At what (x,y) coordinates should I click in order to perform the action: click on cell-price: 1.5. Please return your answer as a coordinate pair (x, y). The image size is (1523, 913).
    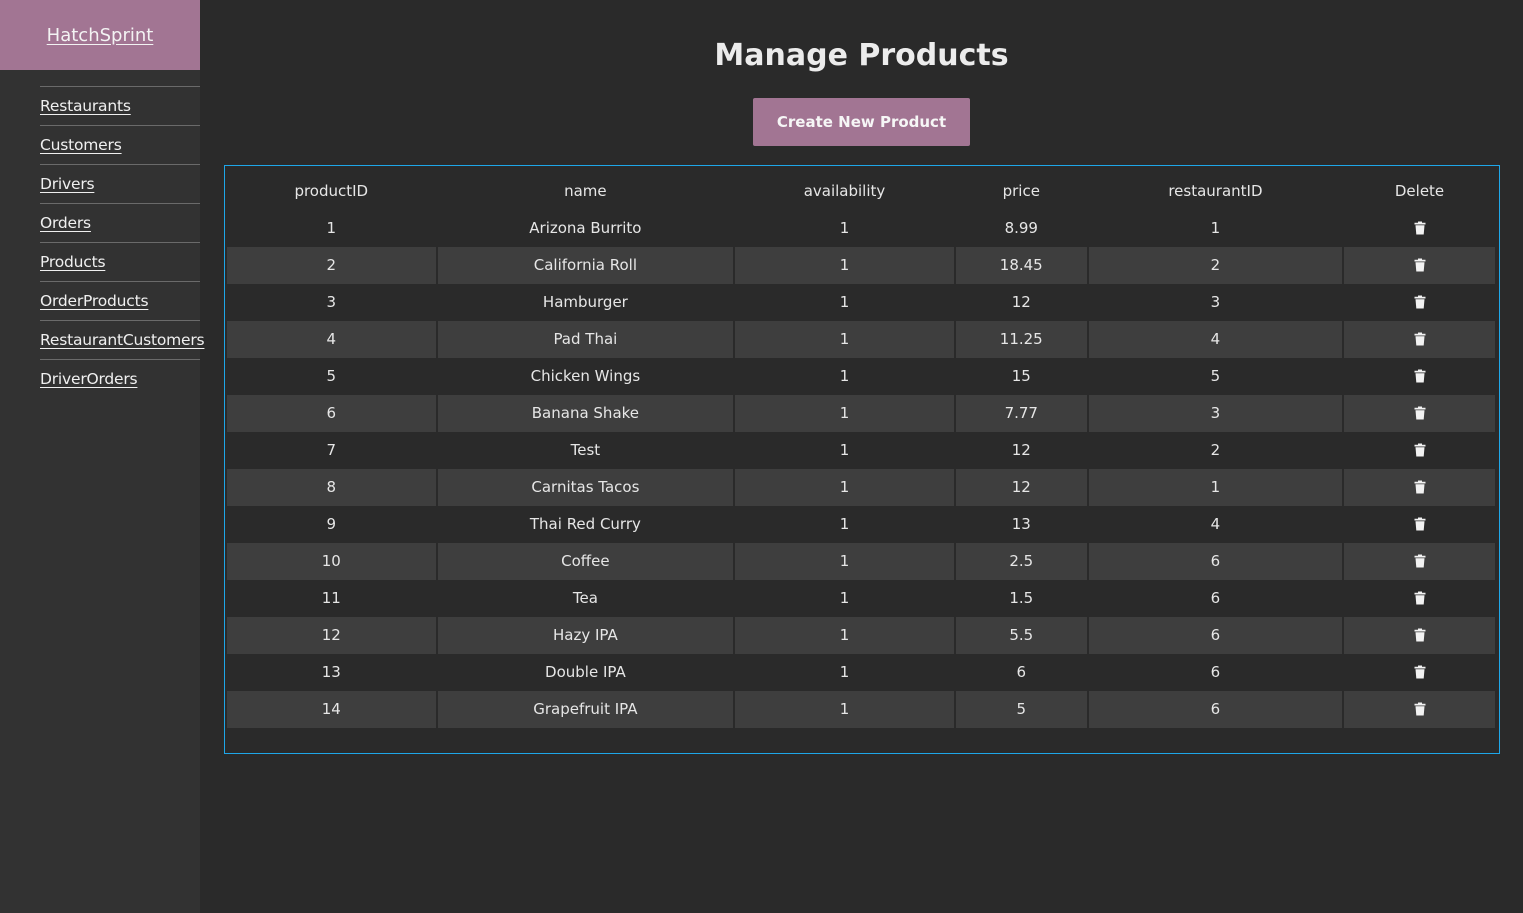
    Looking at the image, I should click on (1021, 597).